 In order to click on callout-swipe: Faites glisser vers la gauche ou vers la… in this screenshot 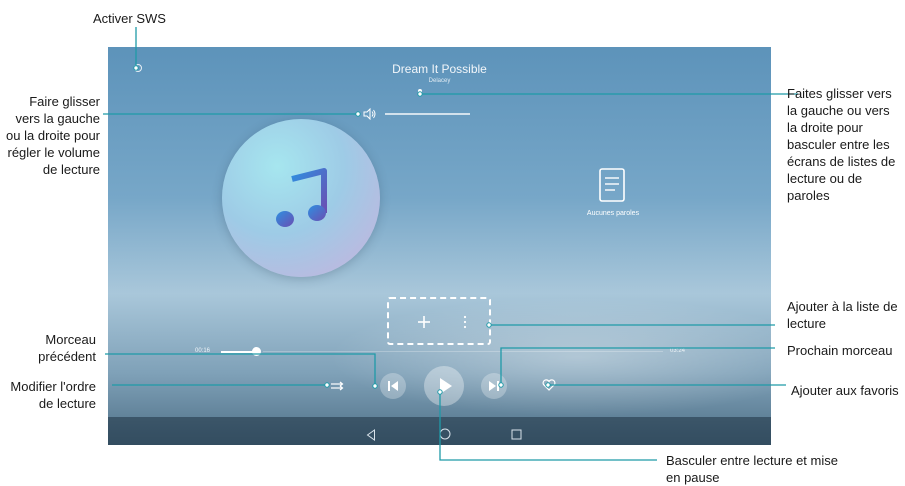, I will do `click(841, 144)`.